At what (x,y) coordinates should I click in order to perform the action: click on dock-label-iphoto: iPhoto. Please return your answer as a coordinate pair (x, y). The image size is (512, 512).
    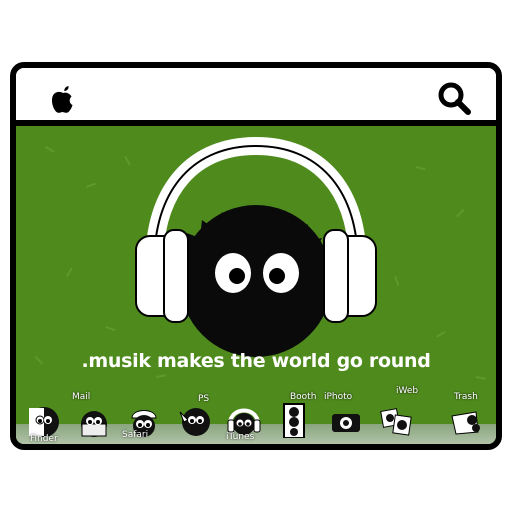
    Looking at the image, I should click on (338, 397).